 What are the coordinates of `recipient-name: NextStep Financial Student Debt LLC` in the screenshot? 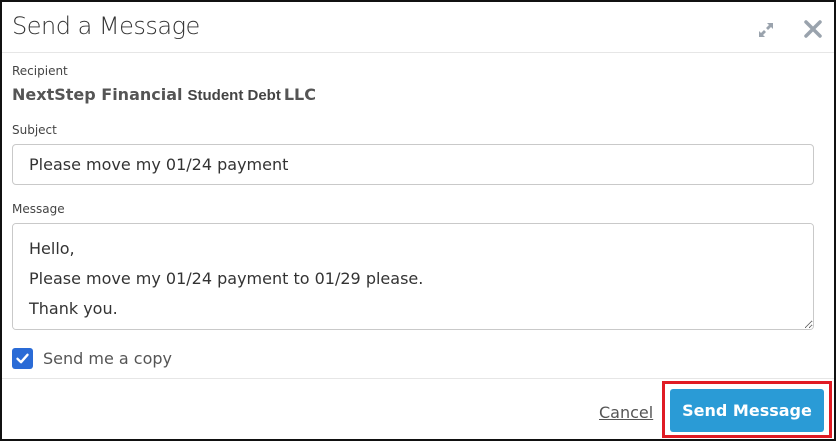 It's located at (164, 94).